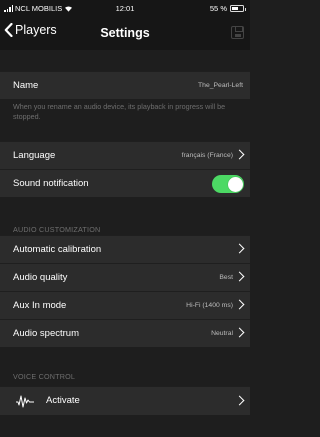  I want to click on sound-notification-toggle, so click(228, 184).